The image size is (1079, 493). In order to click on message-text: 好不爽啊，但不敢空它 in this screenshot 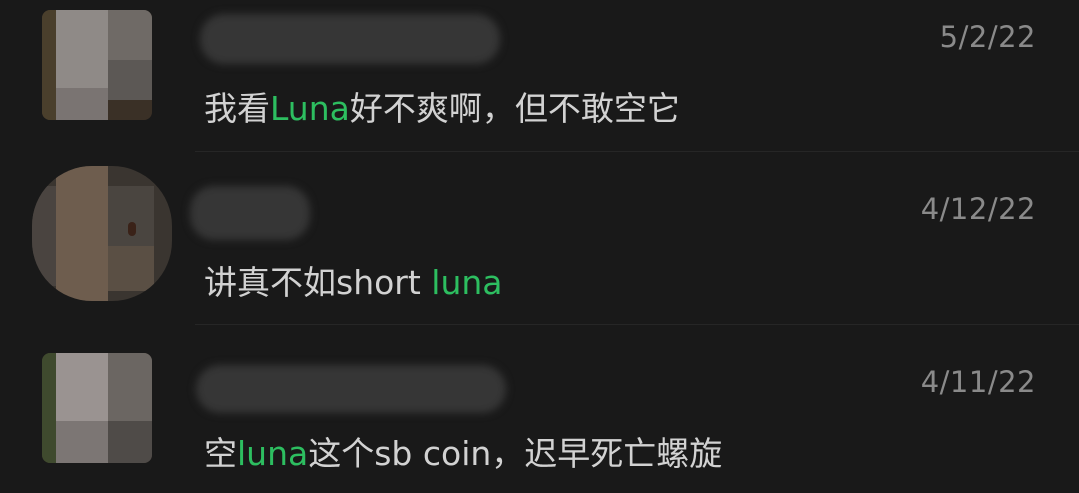, I will do `click(514, 108)`.